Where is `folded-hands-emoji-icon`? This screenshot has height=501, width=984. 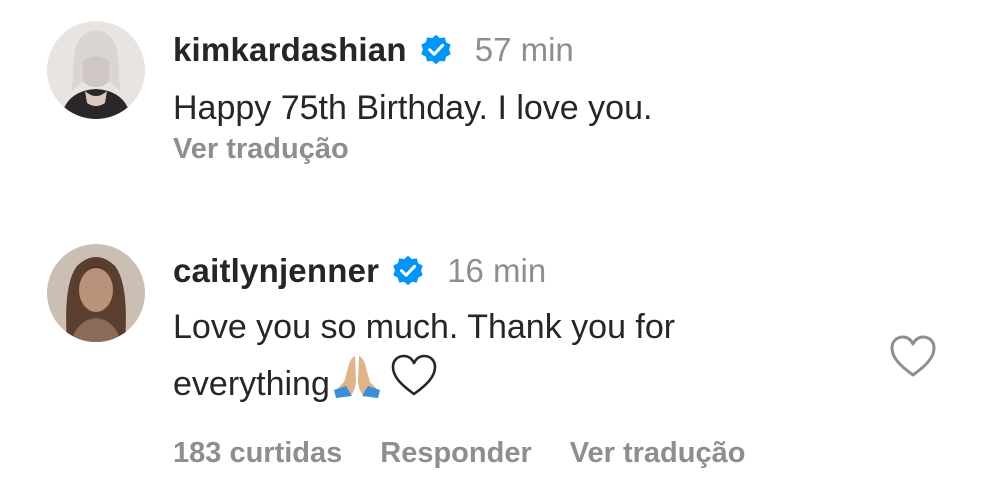 folded-hands-emoji-icon is located at coordinates (357, 384).